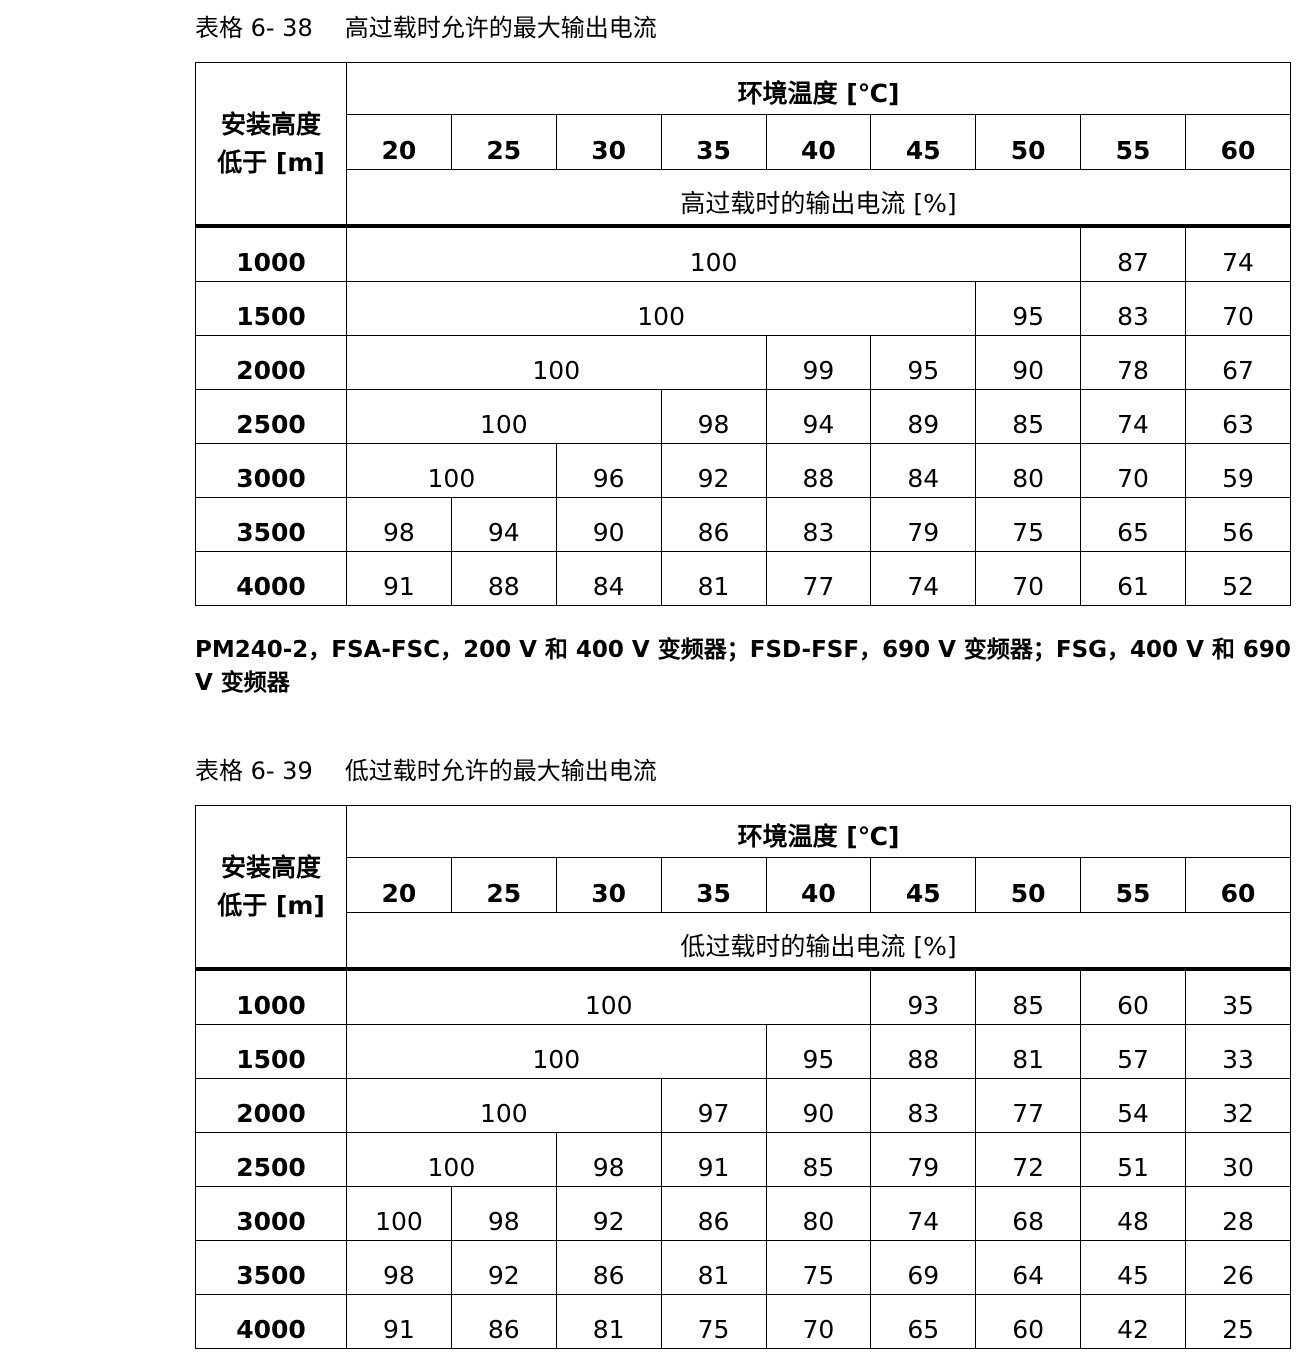 The height and width of the screenshot is (1356, 1300). I want to click on current-value-cell: 32, so click(1238, 1105).